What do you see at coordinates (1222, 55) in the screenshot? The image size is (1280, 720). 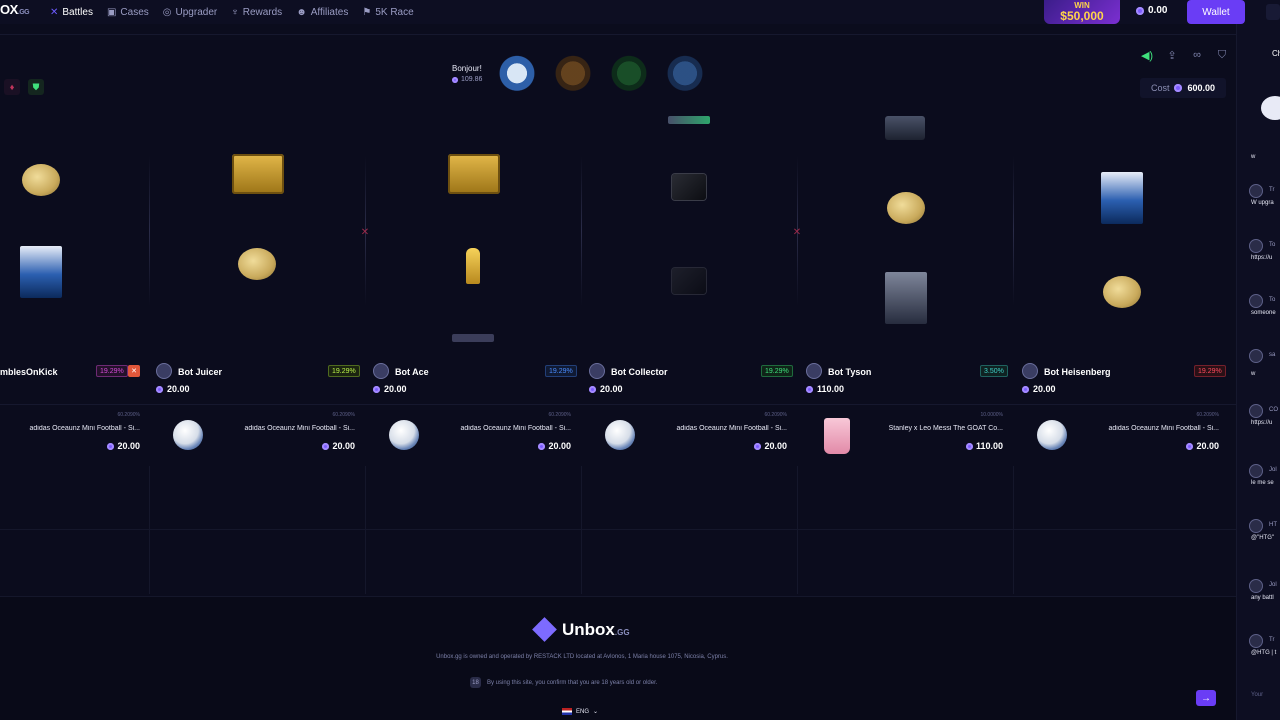 I see `shield-check-icon: ⛉` at bounding box center [1222, 55].